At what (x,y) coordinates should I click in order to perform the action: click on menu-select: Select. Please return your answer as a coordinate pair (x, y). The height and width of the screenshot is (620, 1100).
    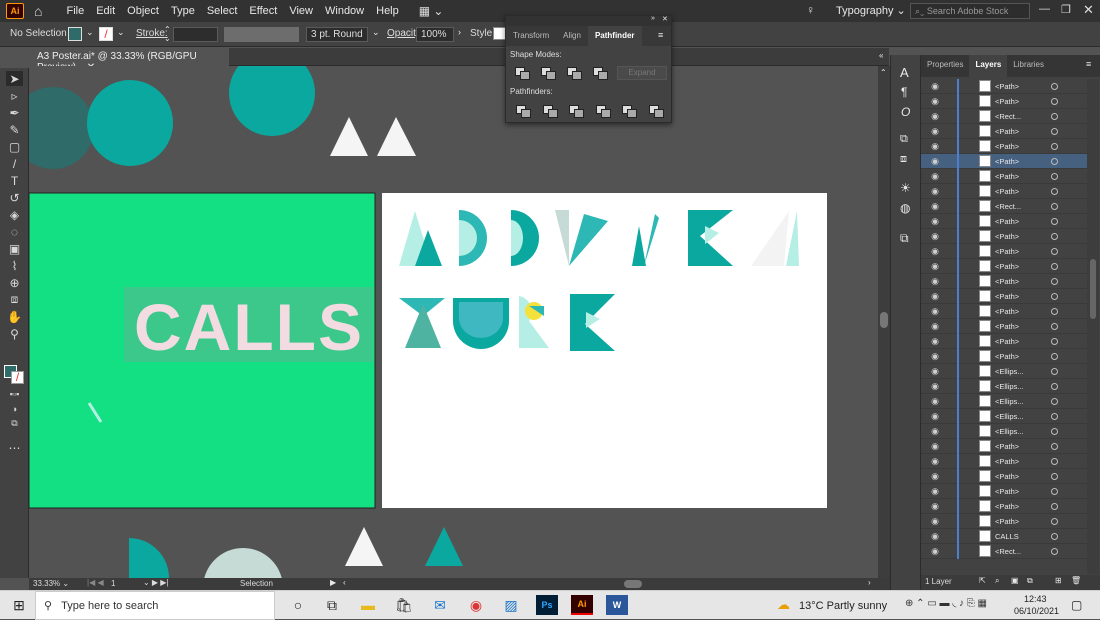
    Looking at the image, I should click on (222, 11).